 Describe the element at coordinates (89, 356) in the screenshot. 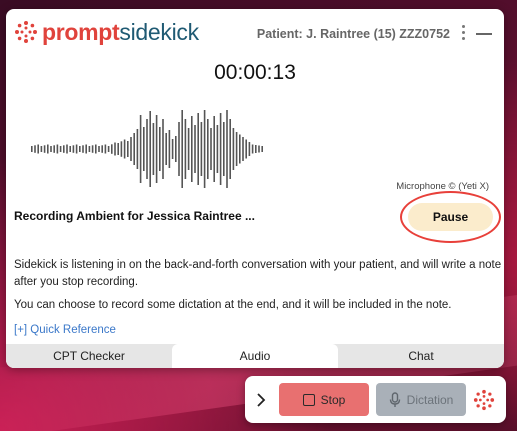

I see `tab-cpt-checker: CPT Checker` at that location.